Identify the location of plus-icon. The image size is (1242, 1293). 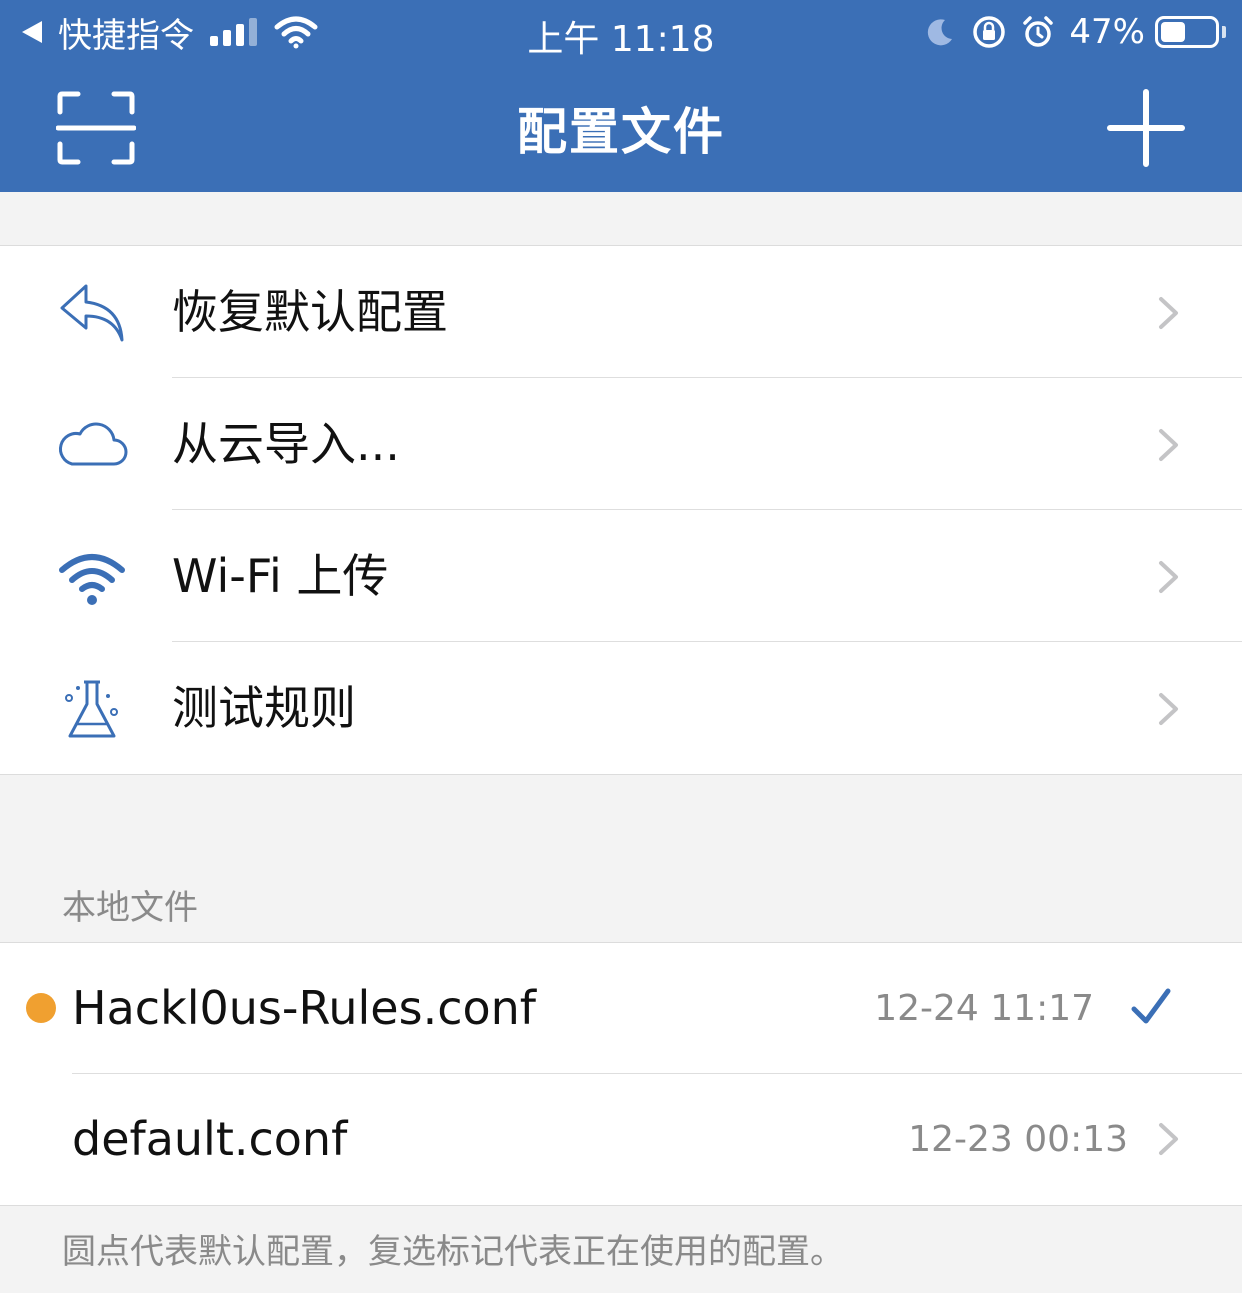
(1146, 128).